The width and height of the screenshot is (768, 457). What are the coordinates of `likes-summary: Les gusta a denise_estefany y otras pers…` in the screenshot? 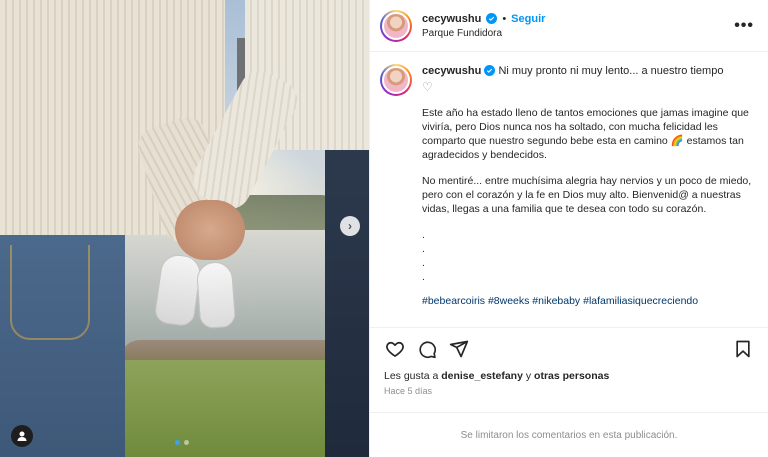 It's located at (569, 376).